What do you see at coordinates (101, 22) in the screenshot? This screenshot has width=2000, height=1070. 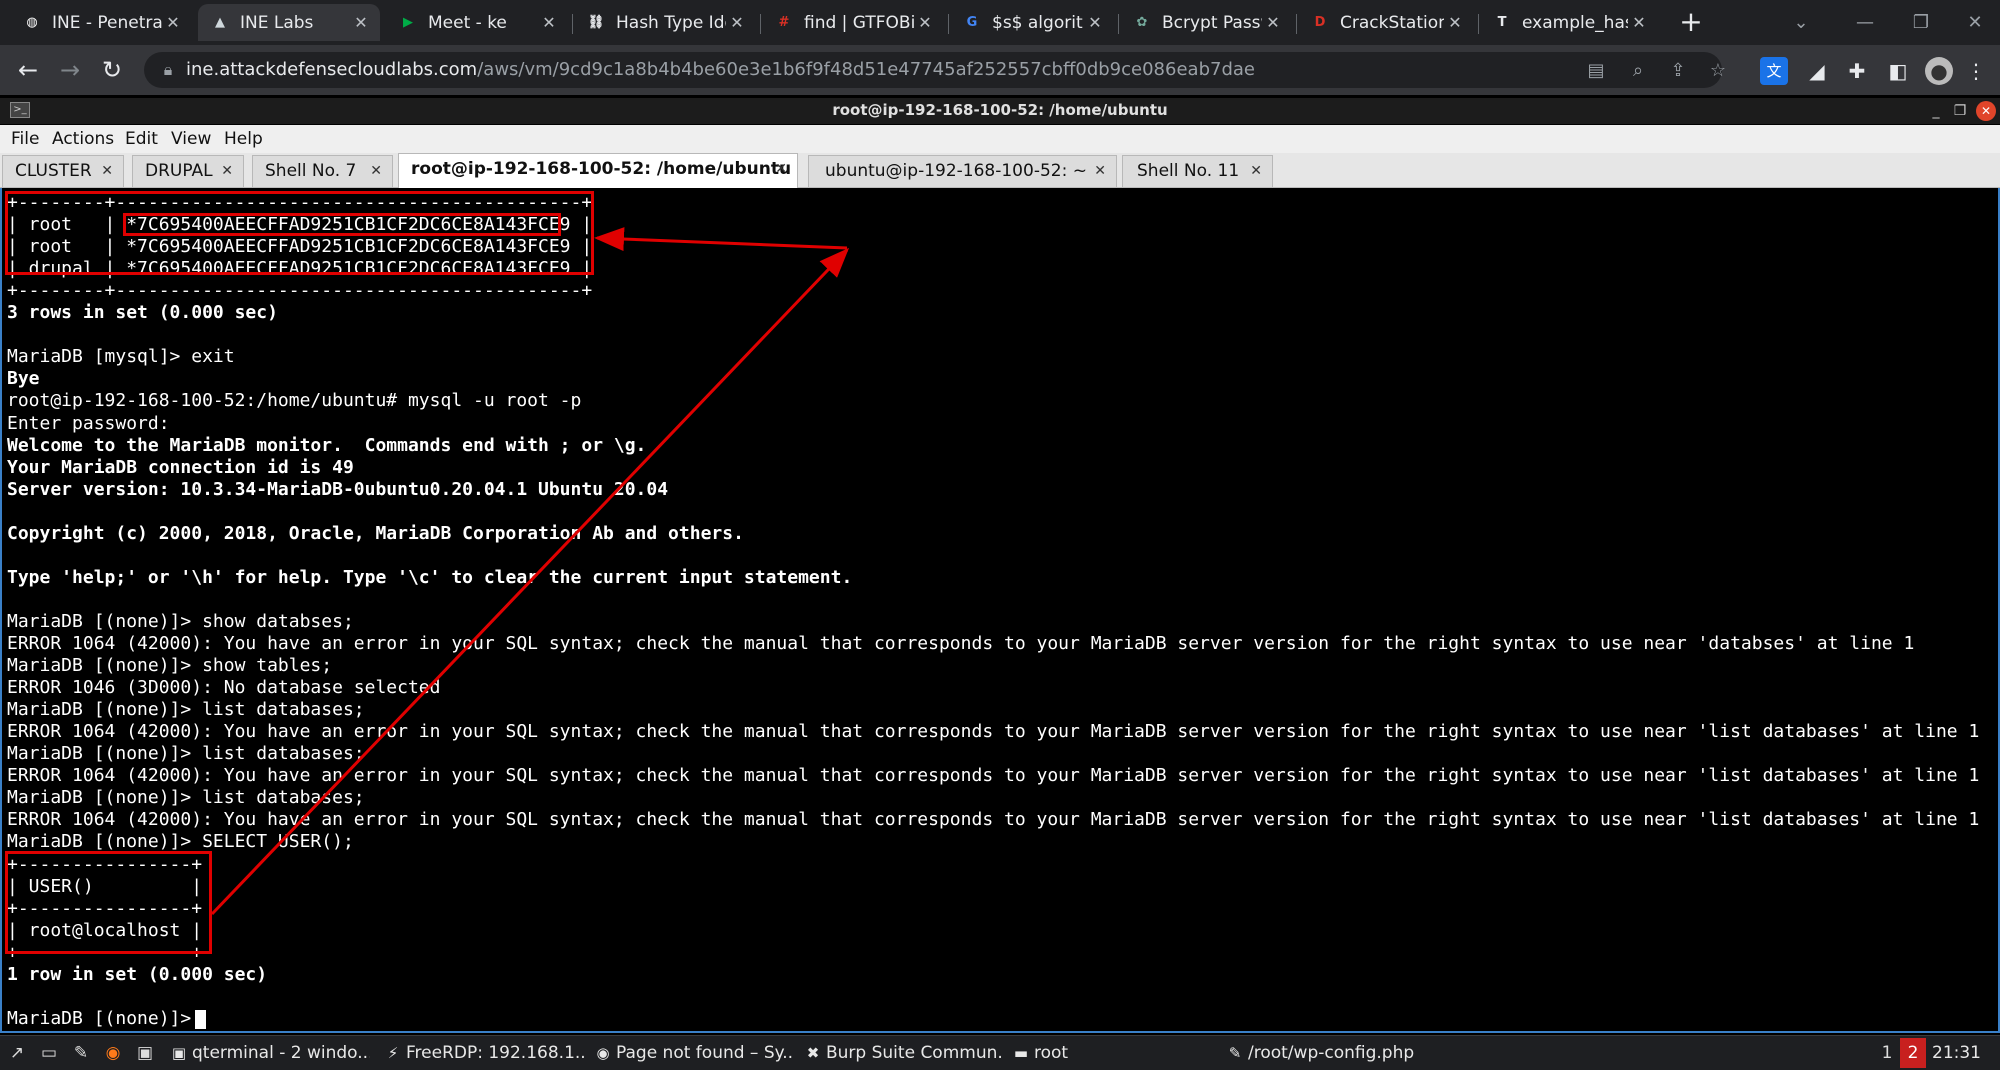 I see `browser-tab: ◍ INE - Penetrati ✕` at bounding box center [101, 22].